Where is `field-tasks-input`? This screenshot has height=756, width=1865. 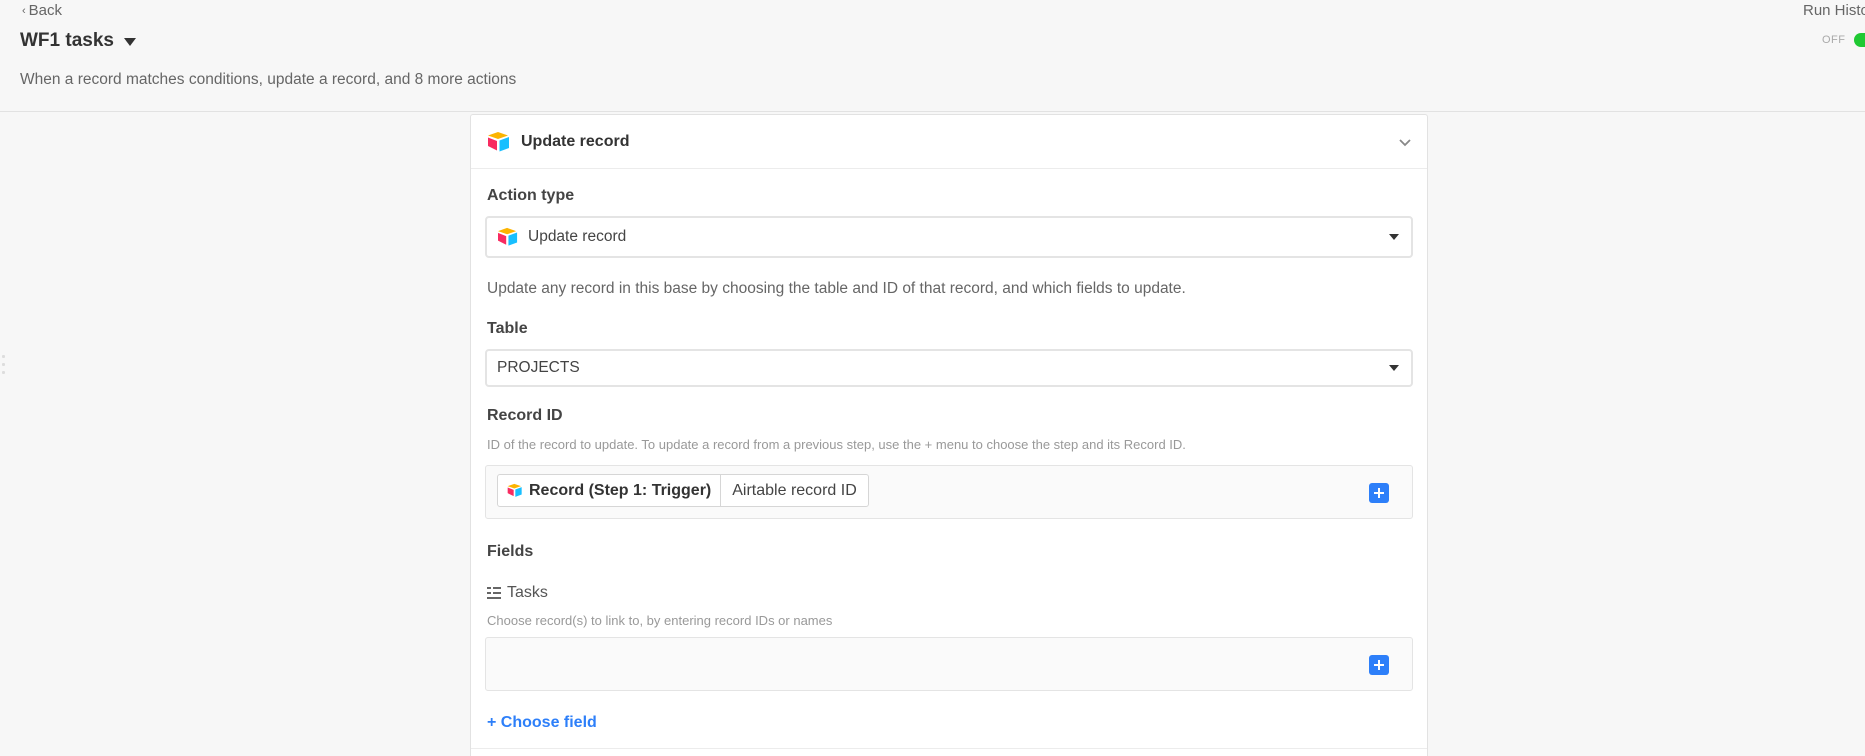 field-tasks-input is located at coordinates (949, 664).